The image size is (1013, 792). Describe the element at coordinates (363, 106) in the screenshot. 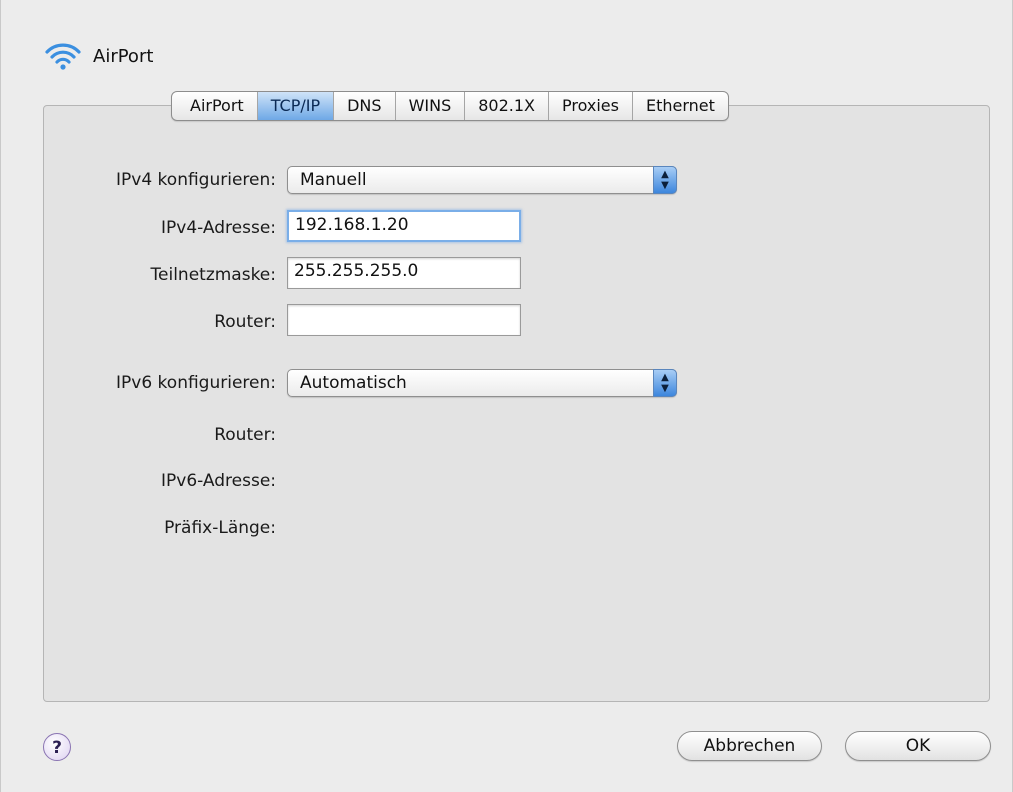

I see `tab-dns: DNS` at that location.